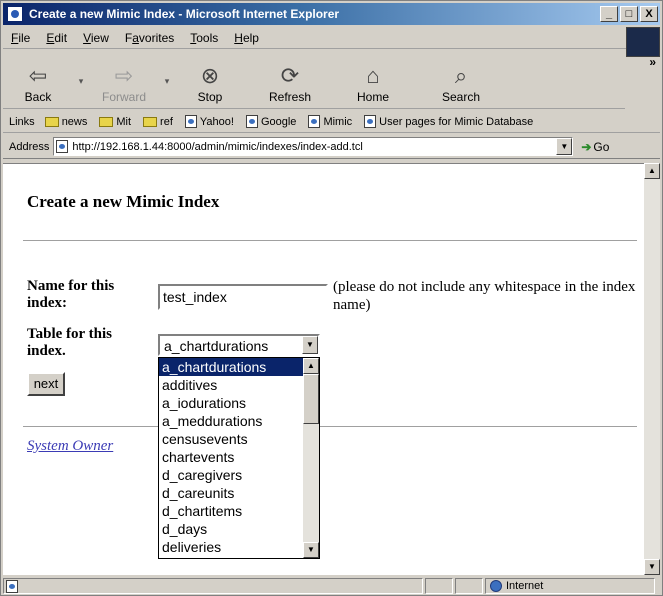 Image resolution: width=663 pixels, height=596 pixels. Describe the element at coordinates (595, 147) in the screenshot. I see `go-button: ➔ Go` at that location.